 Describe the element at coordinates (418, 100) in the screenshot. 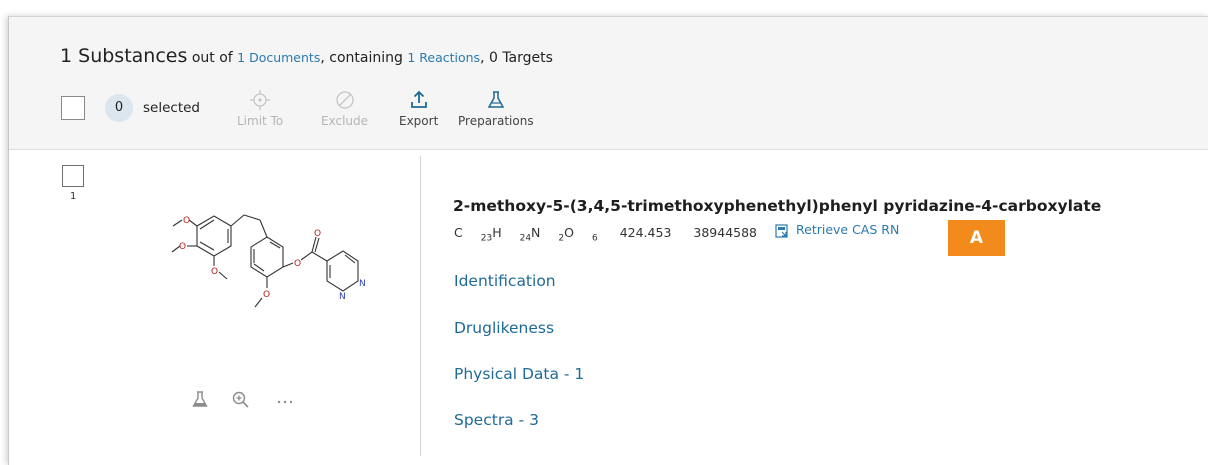

I see `upload-icon` at that location.